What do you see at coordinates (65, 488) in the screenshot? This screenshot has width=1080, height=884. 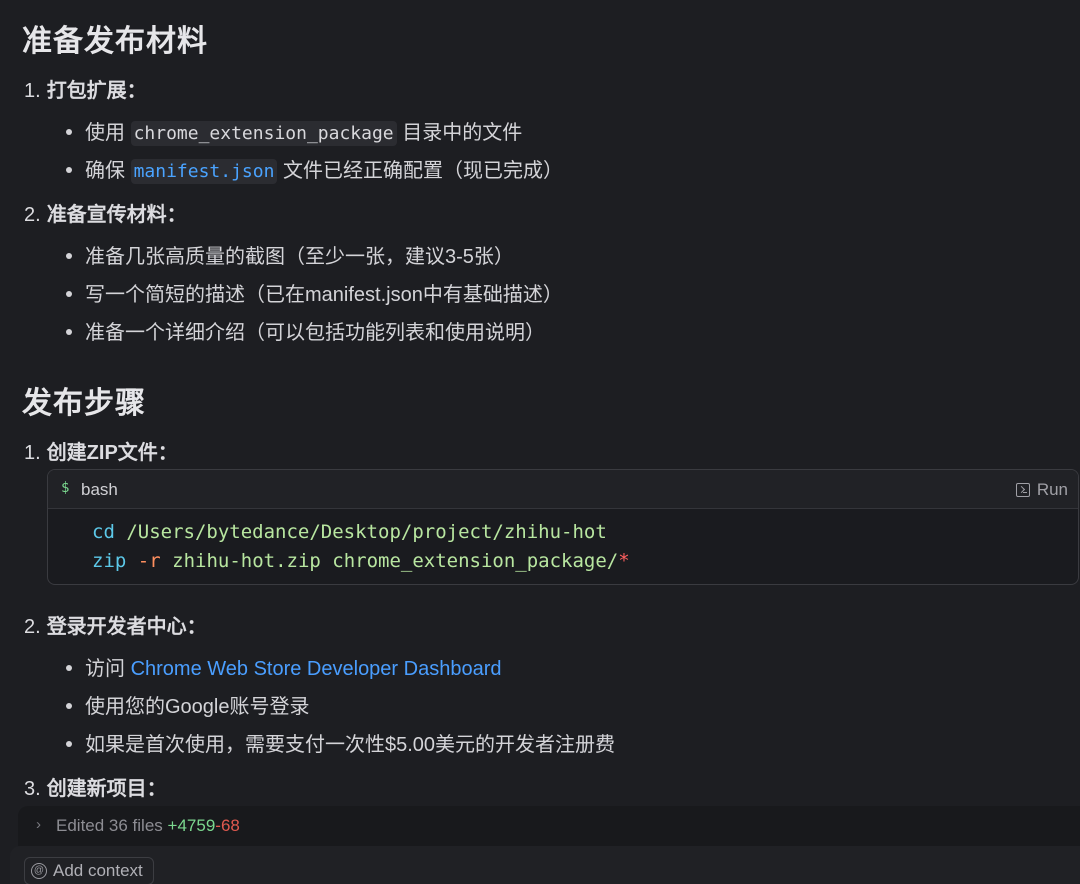 I see `terminal-prompt-icon: $` at bounding box center [65, 488].